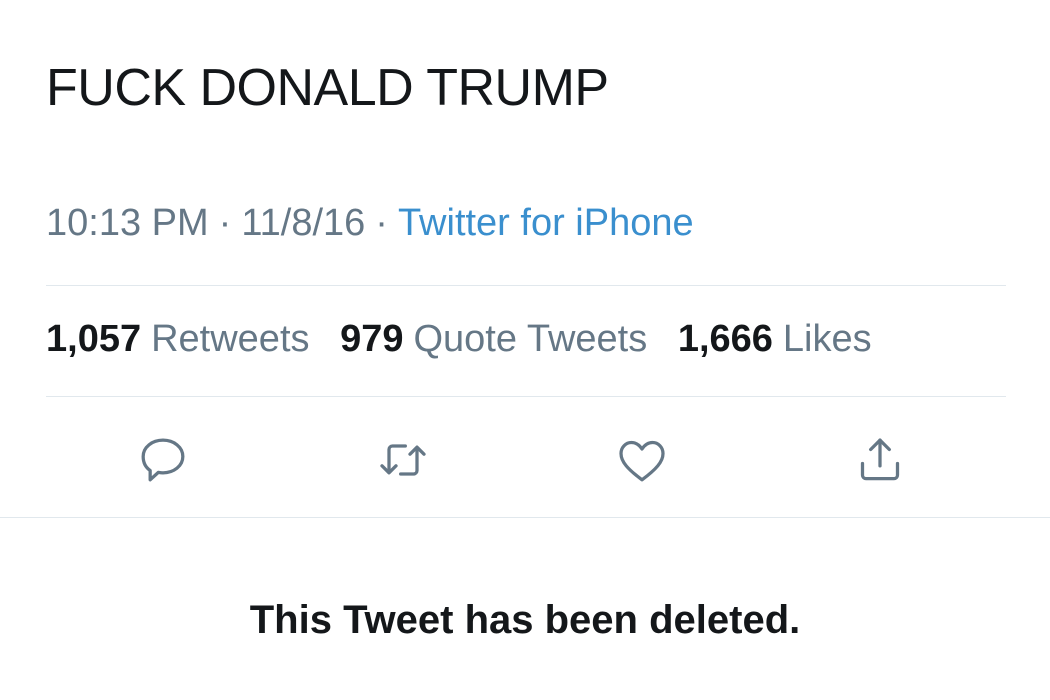 The image size is (1050, 700). I want to click on share-icon, so click(880, 459).